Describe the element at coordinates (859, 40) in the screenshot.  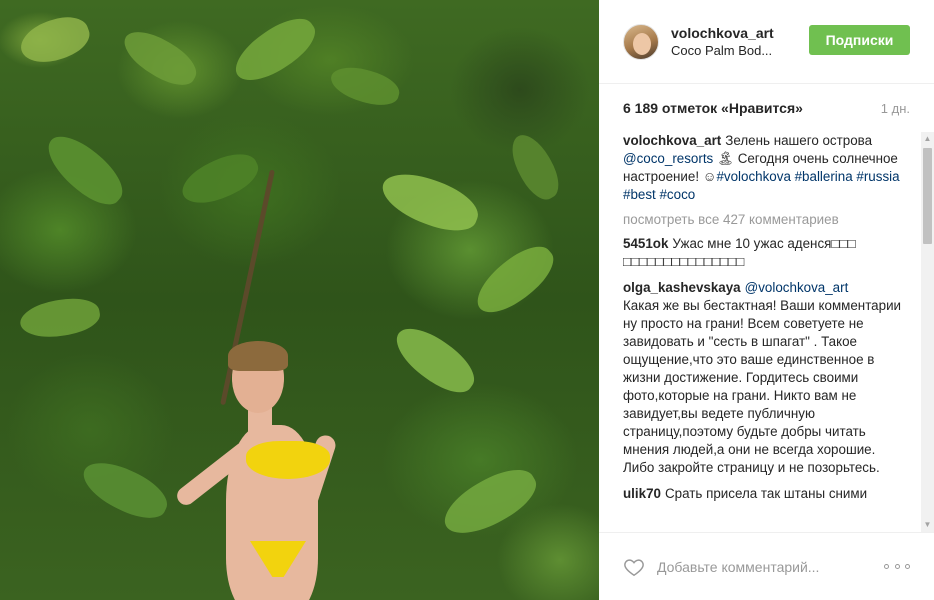
I see `follow-button: Подписки` at that location.